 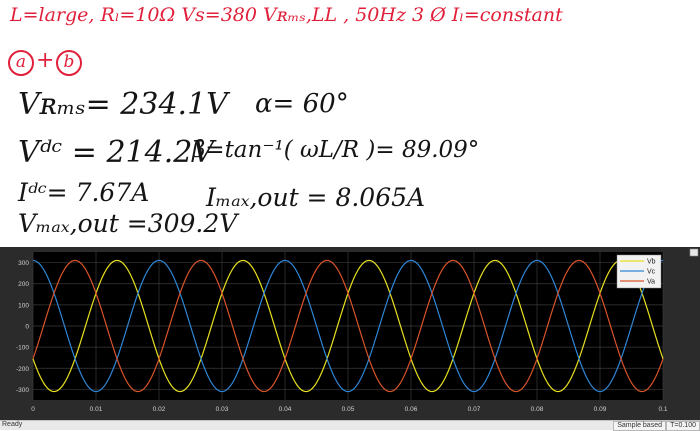 What do you see at coordinates (22, 390) in the screenshot?
I see `y-tick-label: -300` at bounding box center [22, 390].